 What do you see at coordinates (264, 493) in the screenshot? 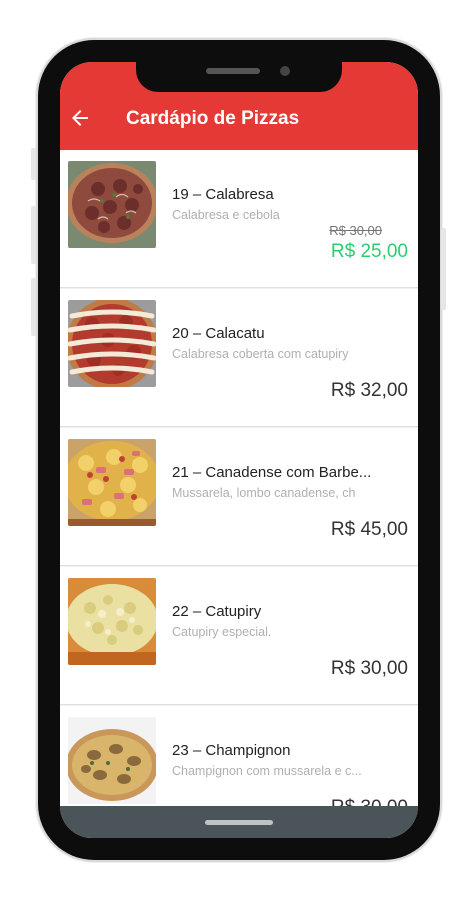
I see `pizza-description: Mussarela, lombo canadense, ch` at bounding box center [264, 493].